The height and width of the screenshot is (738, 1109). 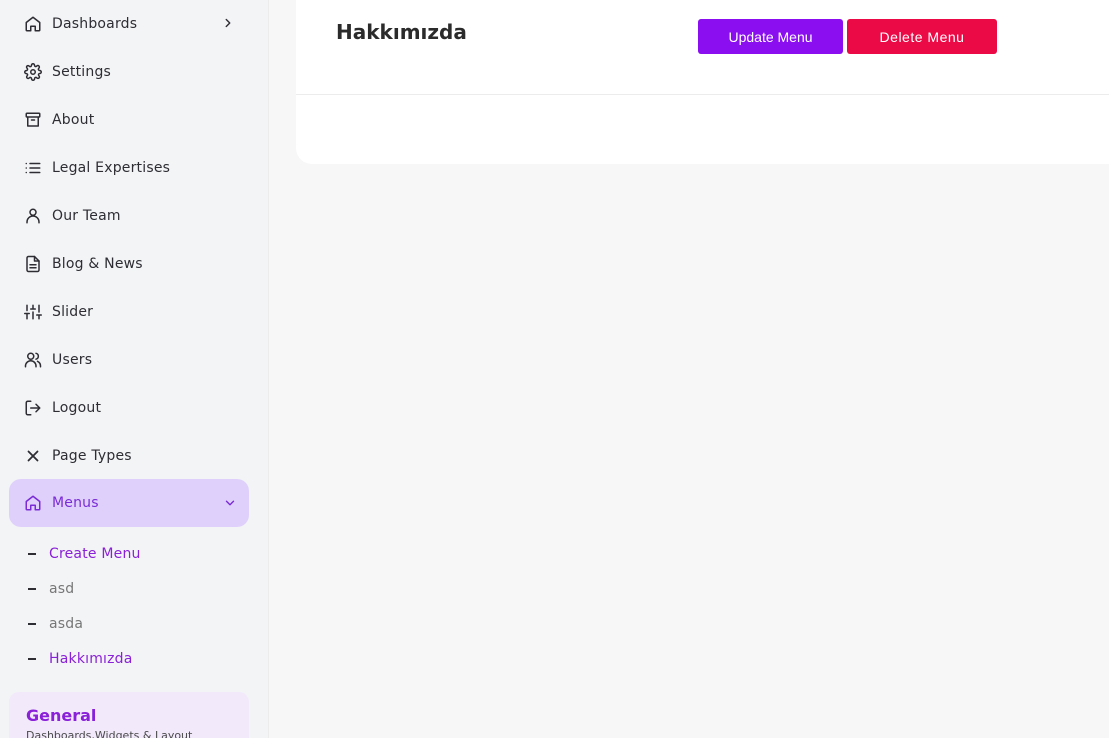 I want to click on sidebar-item-slider: Slider, so click(x=129, y=312).